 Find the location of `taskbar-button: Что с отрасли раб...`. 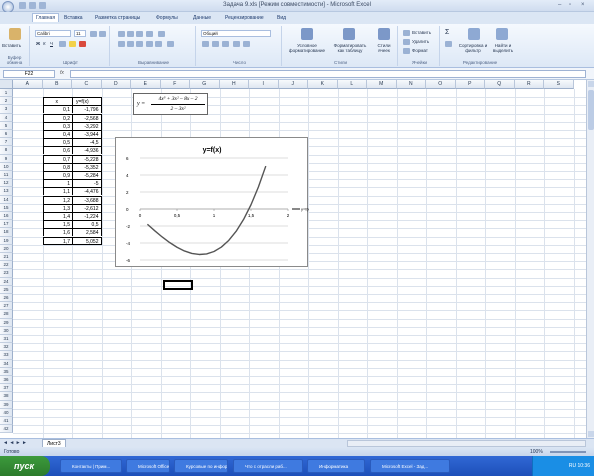

taskbar-button: Что с отрасли раб... is located at coordinates (268, 466).